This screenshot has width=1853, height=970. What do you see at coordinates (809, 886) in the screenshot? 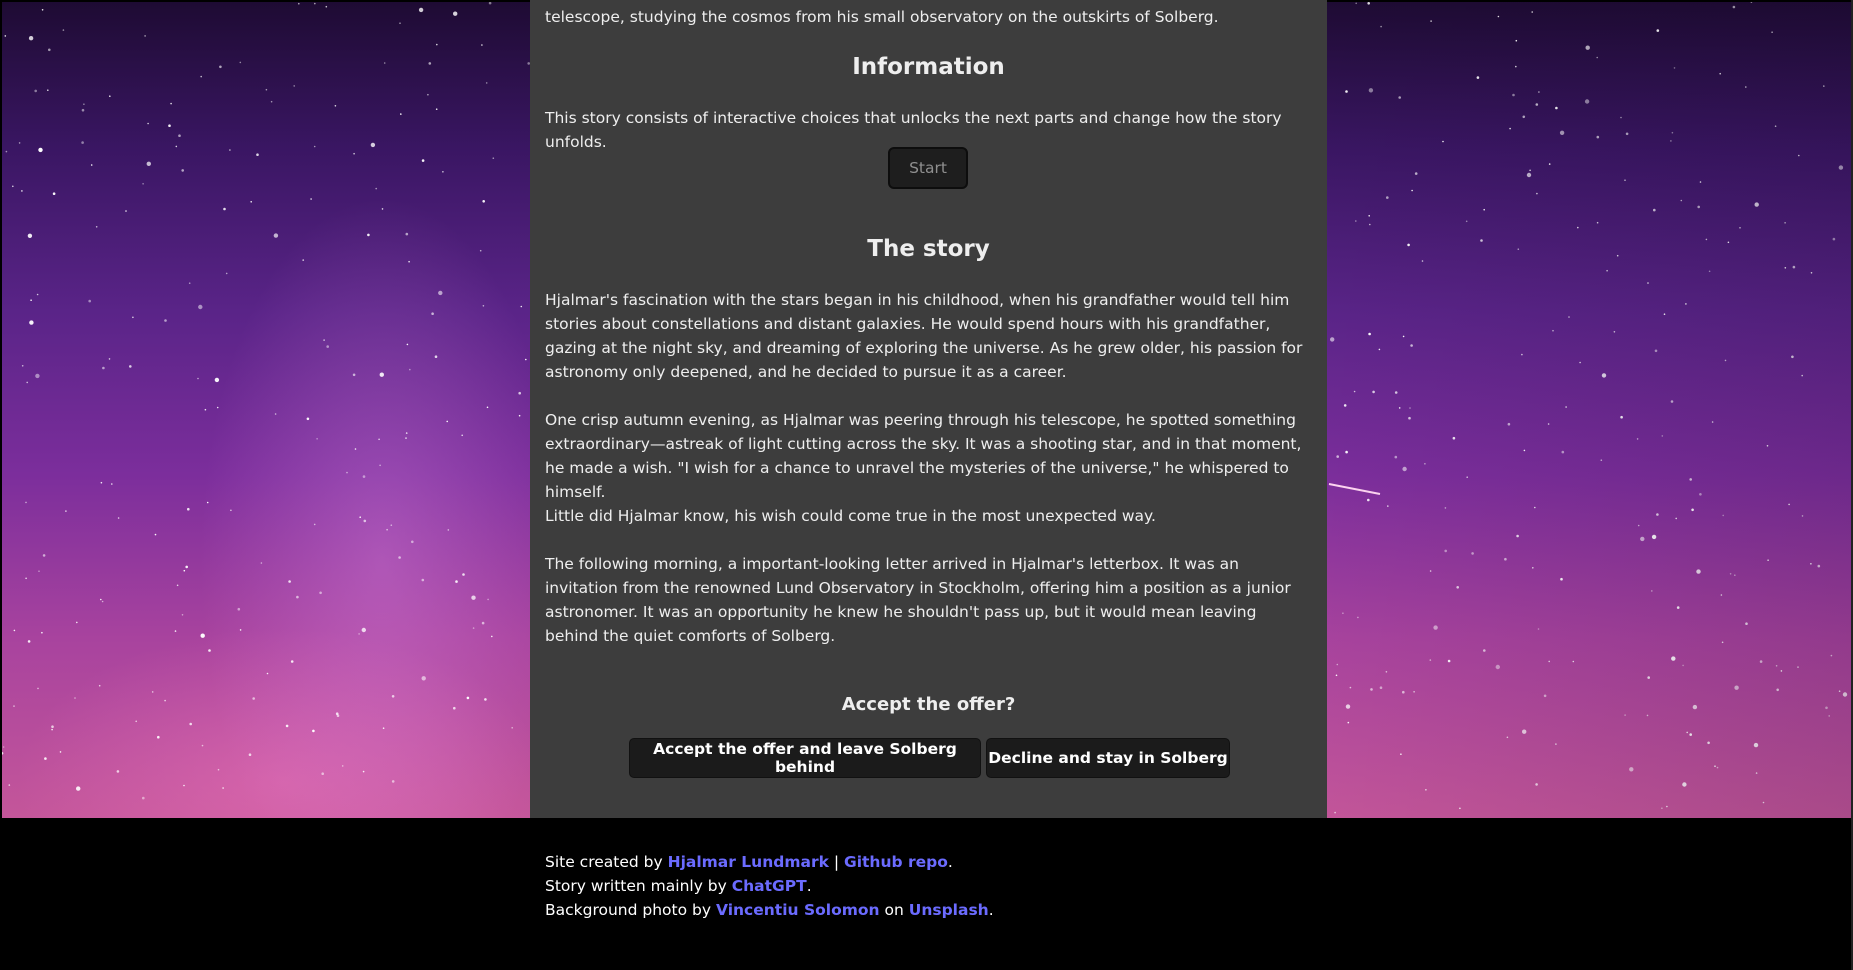
I see `footer-text: .` at bounding box center [809, 886].